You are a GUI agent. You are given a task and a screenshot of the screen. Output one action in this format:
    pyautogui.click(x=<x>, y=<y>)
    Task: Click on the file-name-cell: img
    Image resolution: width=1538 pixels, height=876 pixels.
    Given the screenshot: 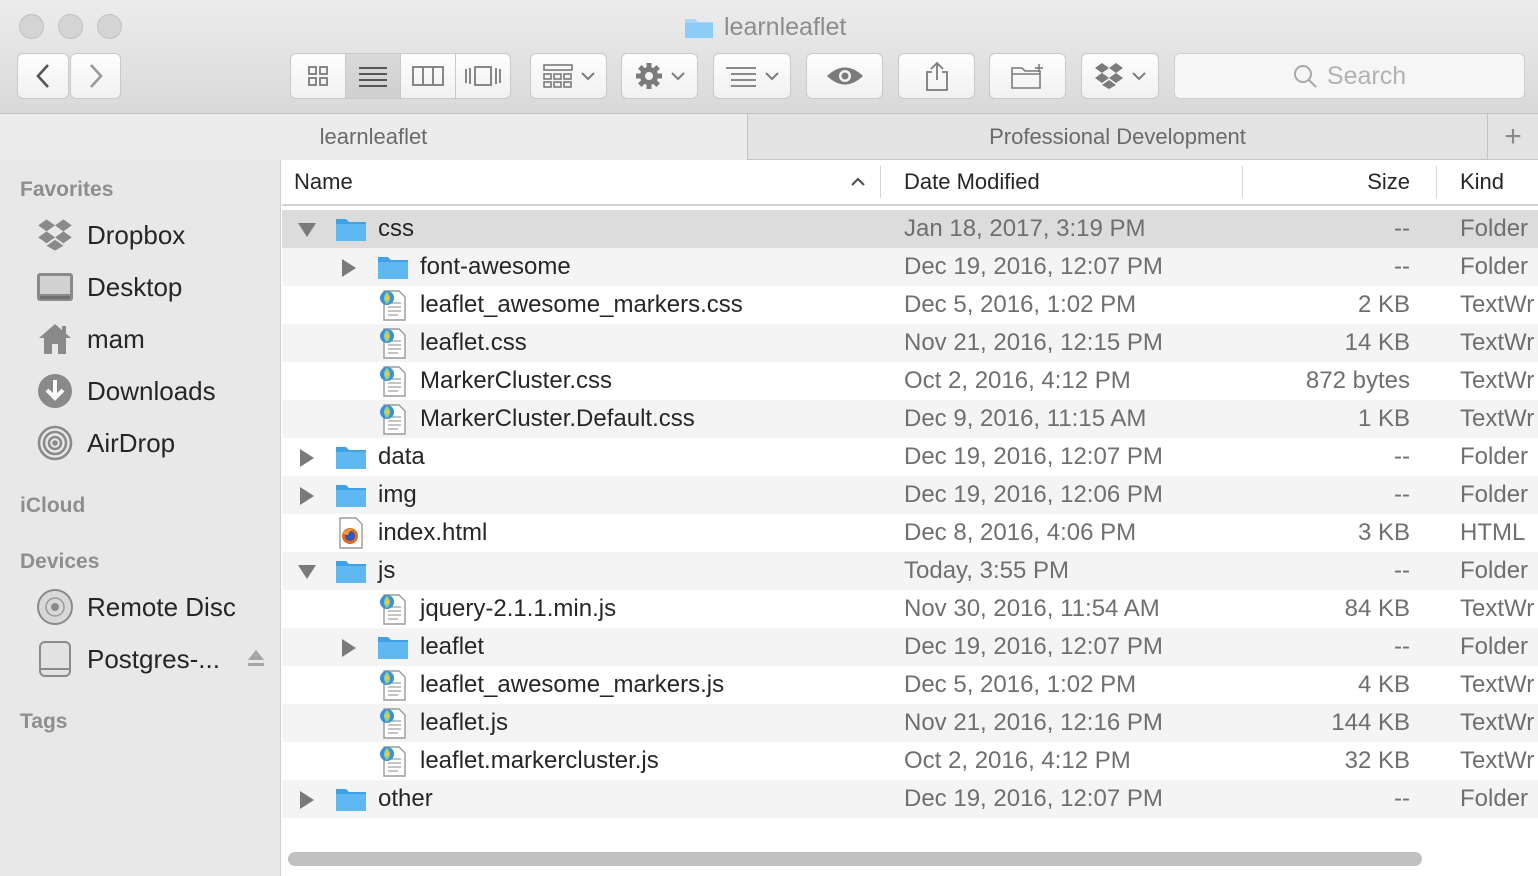 What is the action you would take?
    pyautogui.click(x=375, y=495)
    